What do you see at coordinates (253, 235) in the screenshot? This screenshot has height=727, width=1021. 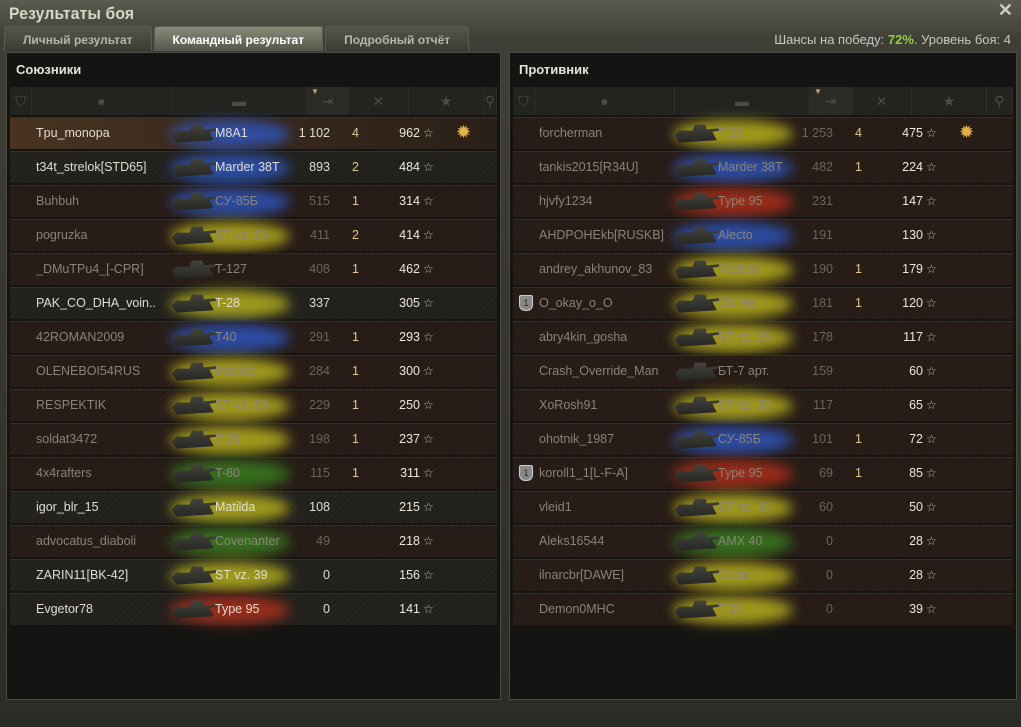 I see `player-row: pogruzka ST vz. 39 411 2 414 ☆` at bounding box center [253, 235].